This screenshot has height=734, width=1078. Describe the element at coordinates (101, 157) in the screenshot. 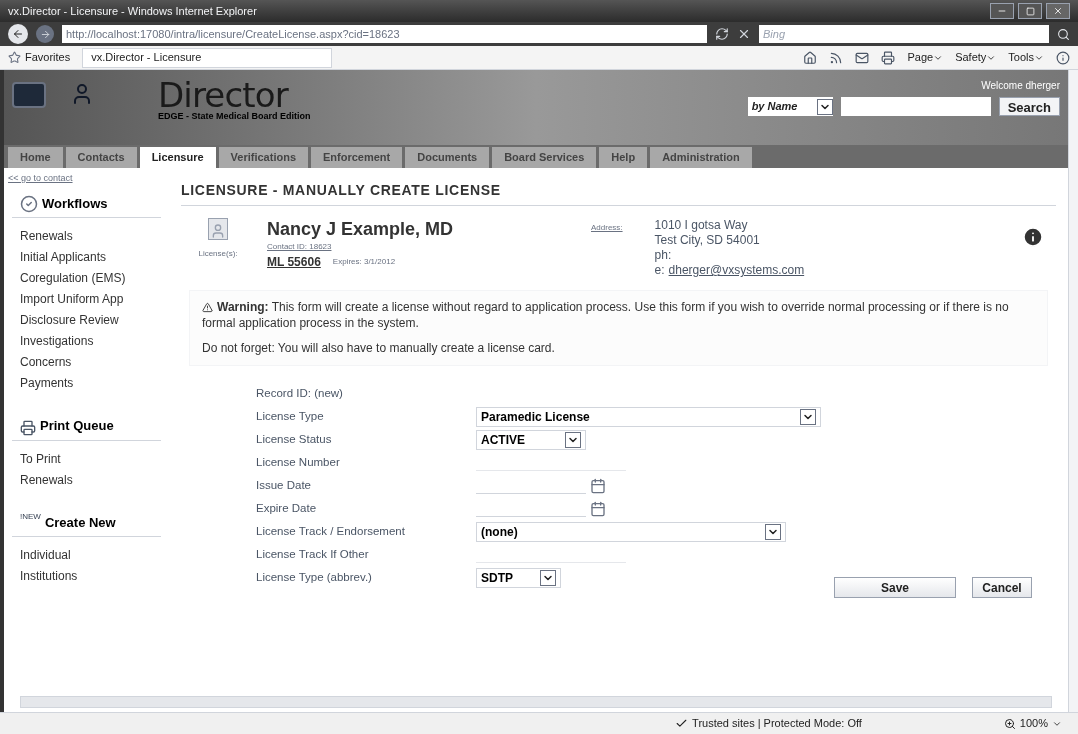

I see `nav-tab: Contacts` at that location.